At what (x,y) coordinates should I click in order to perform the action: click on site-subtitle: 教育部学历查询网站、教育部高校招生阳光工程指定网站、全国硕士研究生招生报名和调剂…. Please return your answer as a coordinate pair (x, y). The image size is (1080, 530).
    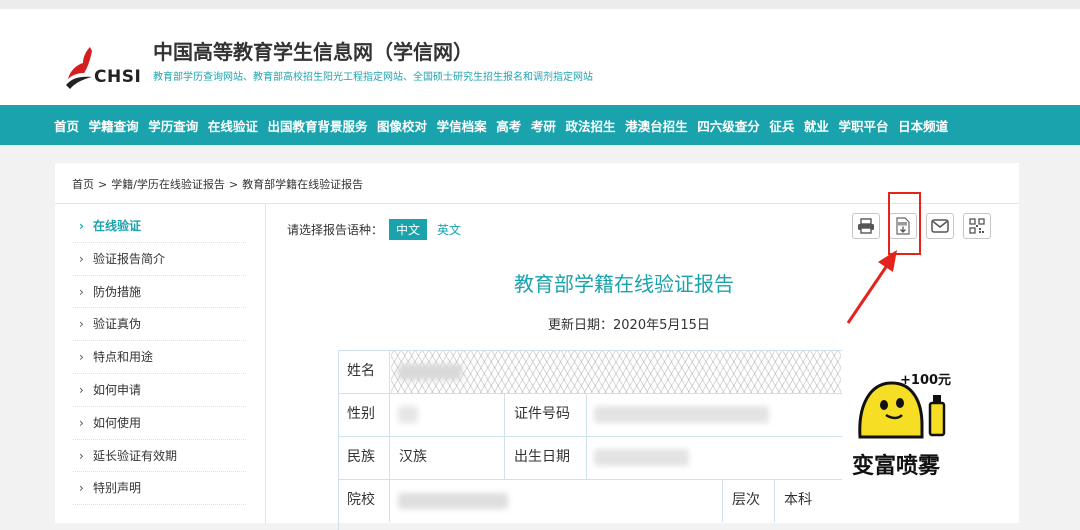
    Looking at the image, I should click on (373, 77).